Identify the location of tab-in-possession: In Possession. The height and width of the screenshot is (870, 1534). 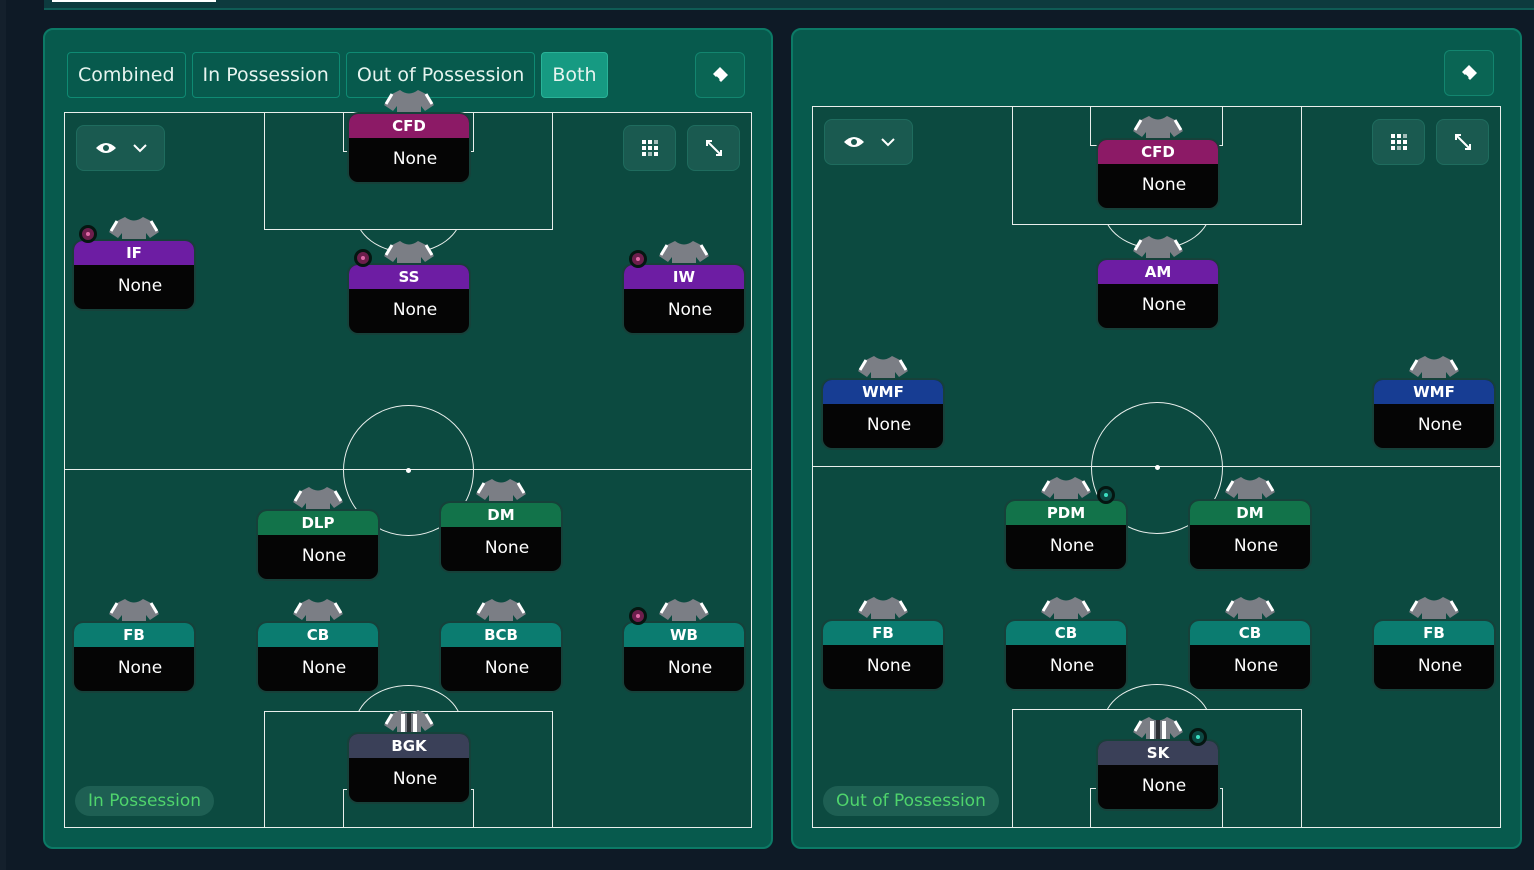
(265, 75).